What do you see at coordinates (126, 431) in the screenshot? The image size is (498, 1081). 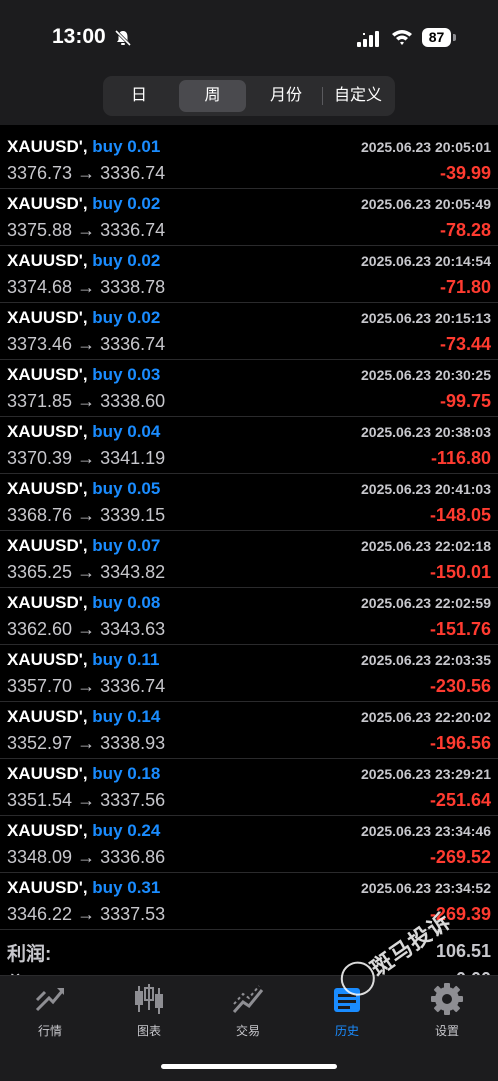 I see `trade-side-volume: buy 0.04` at bounding box center [126, 431].